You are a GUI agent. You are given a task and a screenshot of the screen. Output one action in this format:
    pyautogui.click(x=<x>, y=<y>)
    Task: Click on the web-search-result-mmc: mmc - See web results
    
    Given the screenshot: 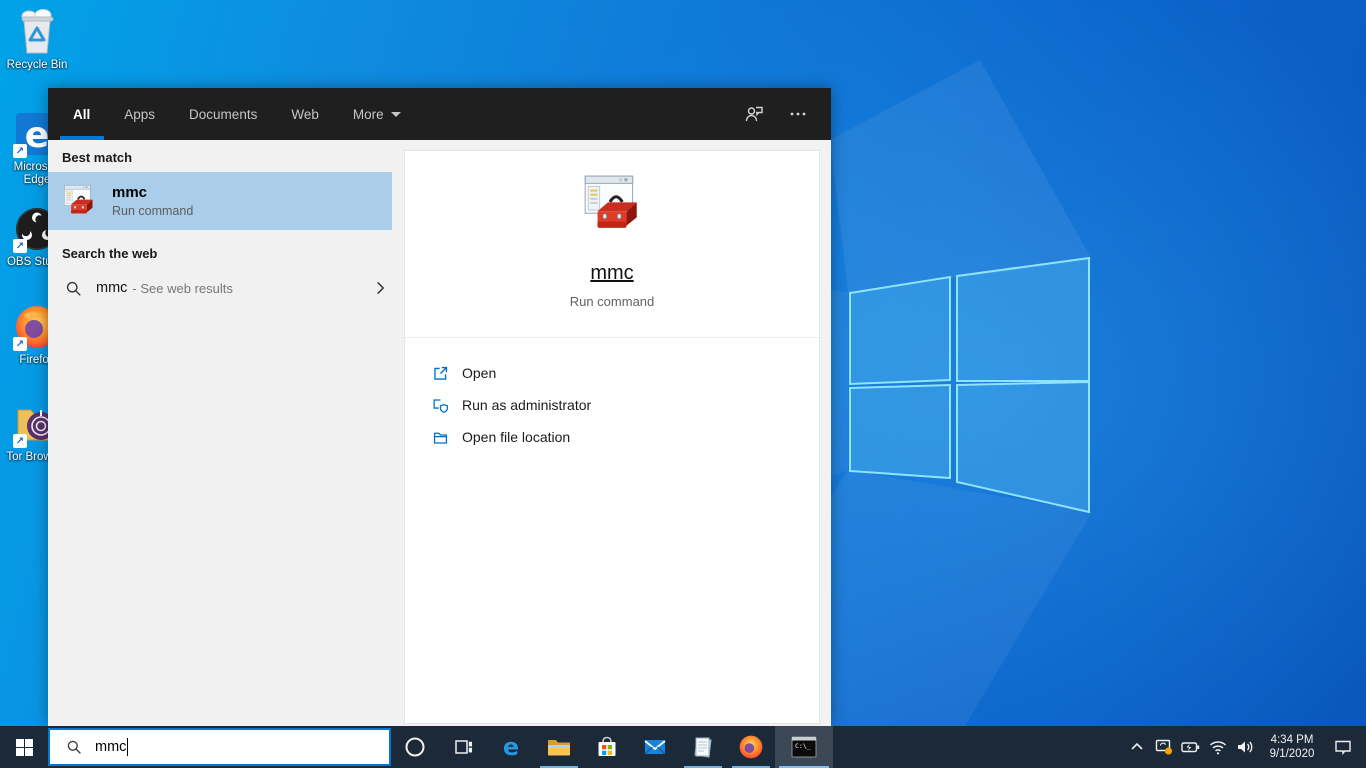 What is the action you would take?
    pyautogui.click(x=226, y=288)
    